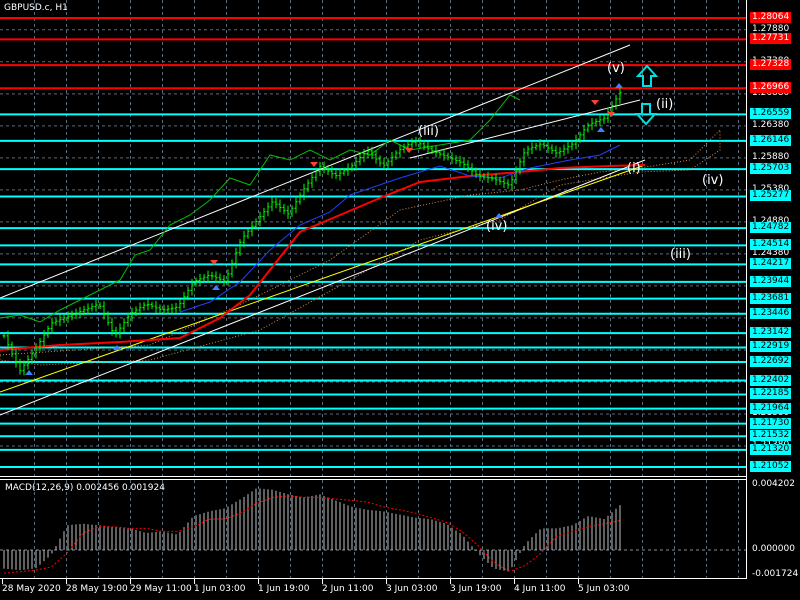  What do you see at coordinates (604, 589) in the screenshot?
I see `time-axis-label: 5 Jun 03:00` at bounding box center [604, 589].